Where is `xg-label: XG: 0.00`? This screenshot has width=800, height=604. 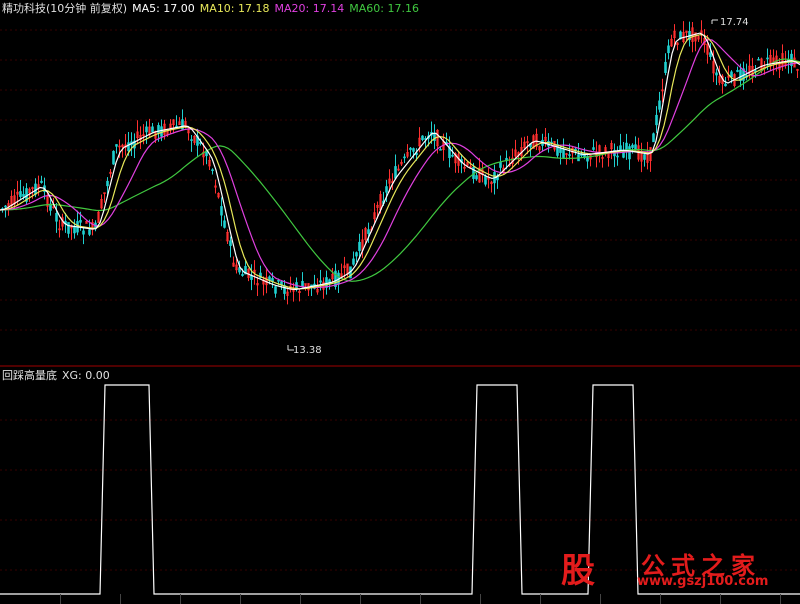 xg-label: XG: 0.00 is located at coordinates (86, 375).